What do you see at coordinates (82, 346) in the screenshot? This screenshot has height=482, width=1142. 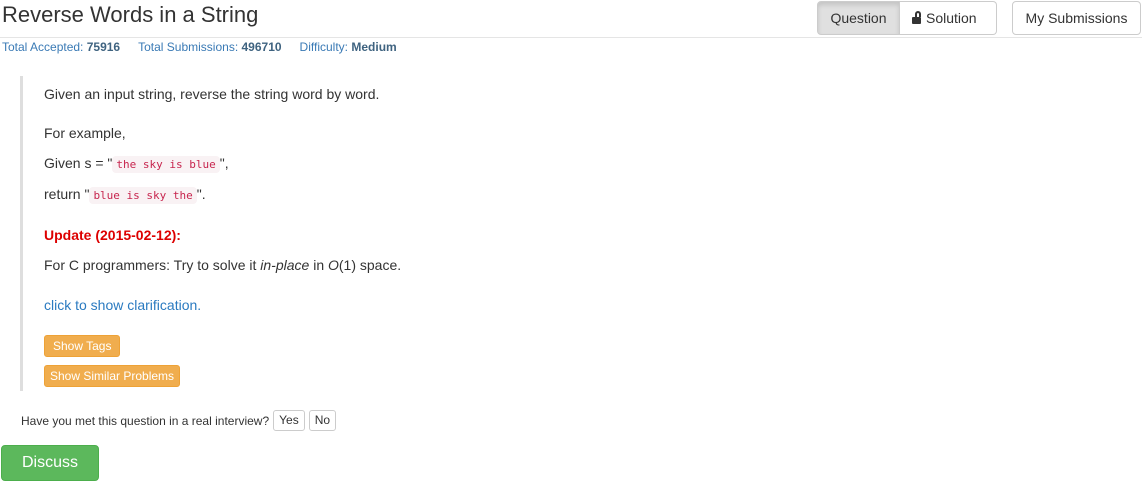 I see `show-tags-button: Show Tags` at bounding box center [82, 346].